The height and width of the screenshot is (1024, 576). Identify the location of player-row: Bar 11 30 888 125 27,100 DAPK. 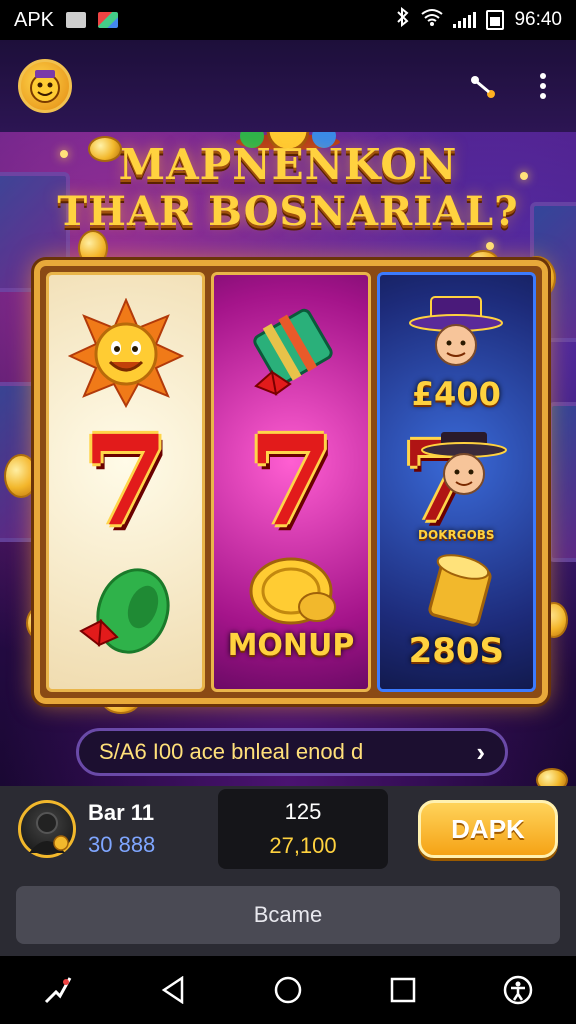
(288, 829).